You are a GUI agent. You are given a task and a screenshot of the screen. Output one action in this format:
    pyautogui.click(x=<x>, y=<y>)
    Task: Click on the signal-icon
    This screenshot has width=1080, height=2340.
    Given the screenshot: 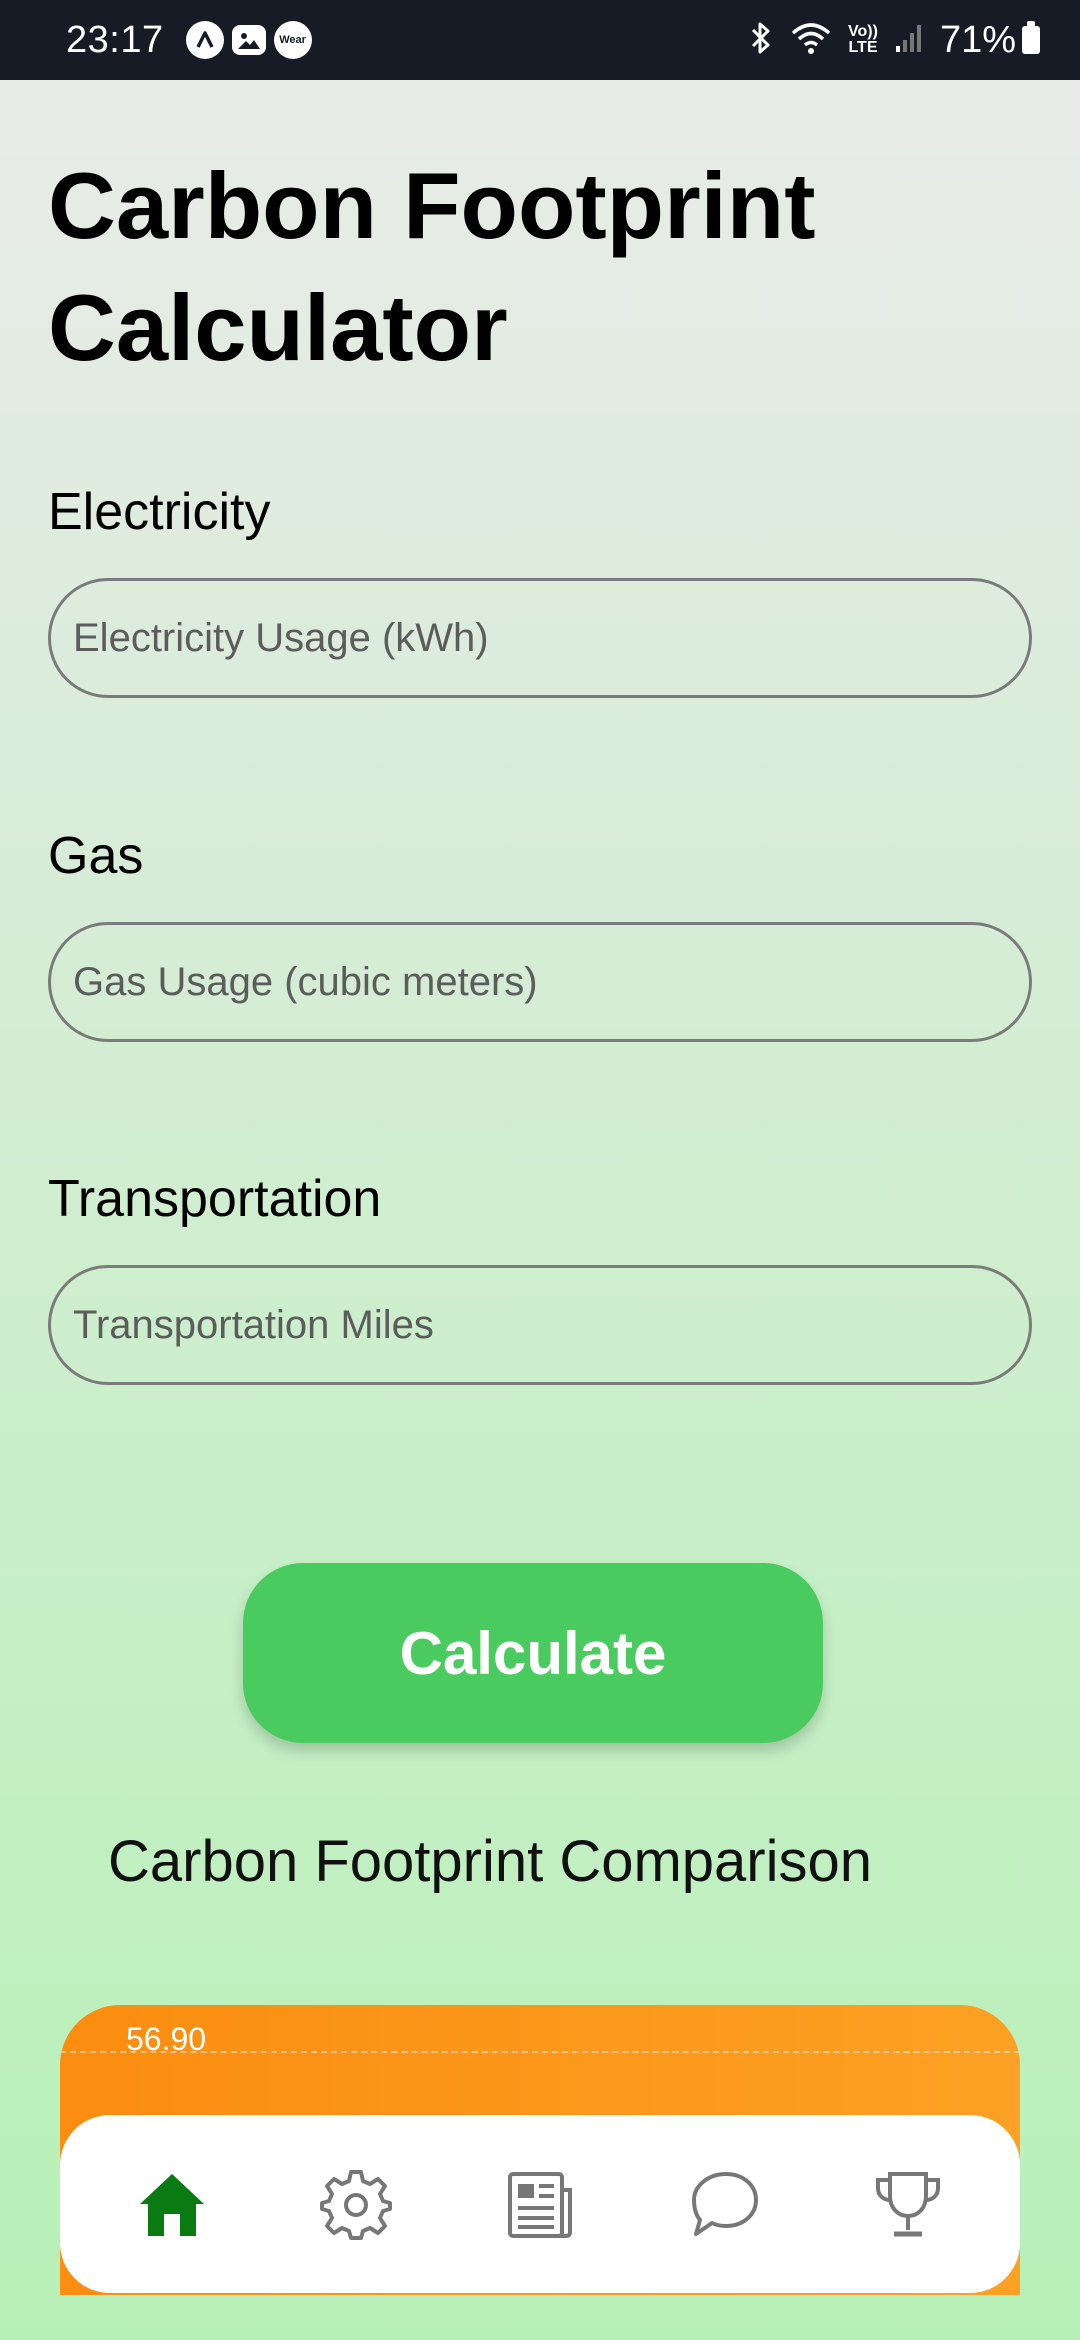 What is the action you would take?
    pyautogui.click(x=909, y=40)
    